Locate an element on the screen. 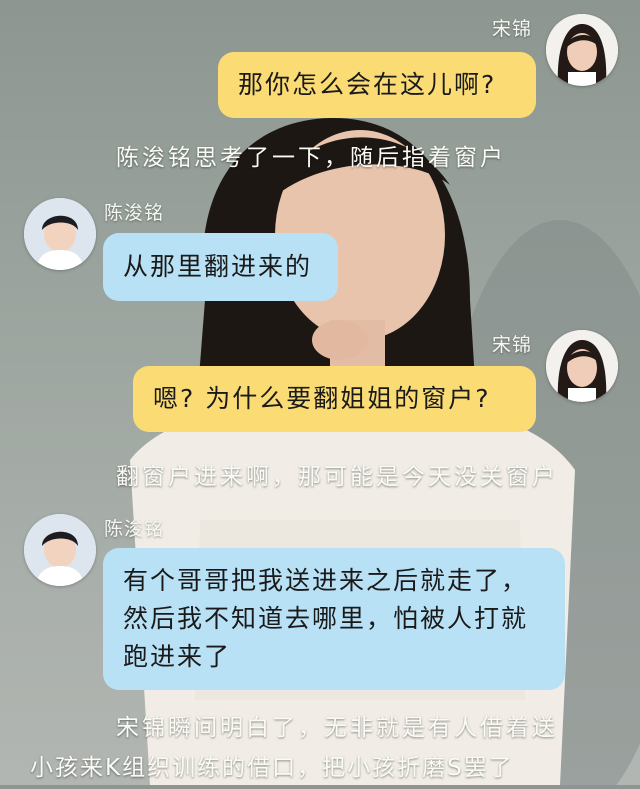  message-line: 有个哥哥把我送进来之后就走了， is located at coordinates (326, 580).